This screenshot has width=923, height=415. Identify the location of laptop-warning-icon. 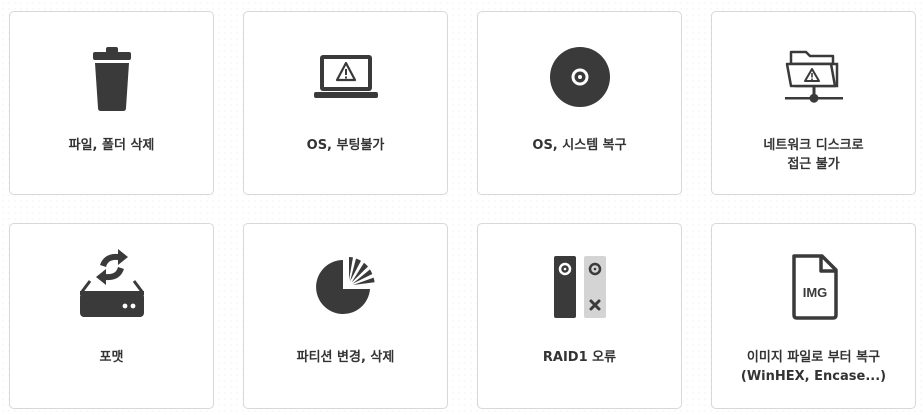
(346, 77).